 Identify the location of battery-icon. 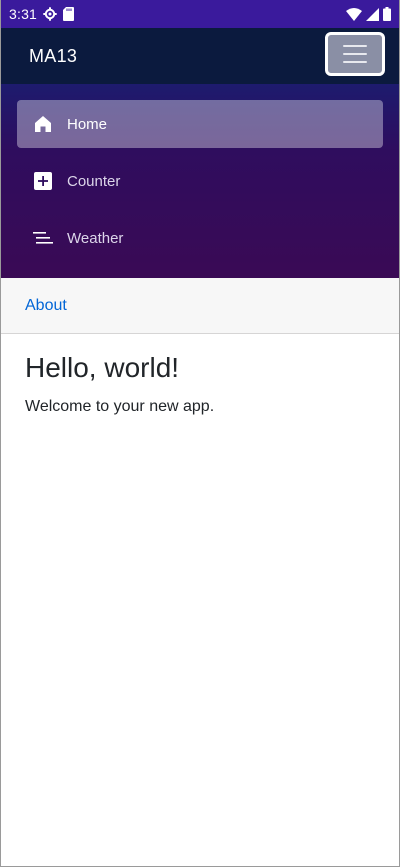
(387, 14).